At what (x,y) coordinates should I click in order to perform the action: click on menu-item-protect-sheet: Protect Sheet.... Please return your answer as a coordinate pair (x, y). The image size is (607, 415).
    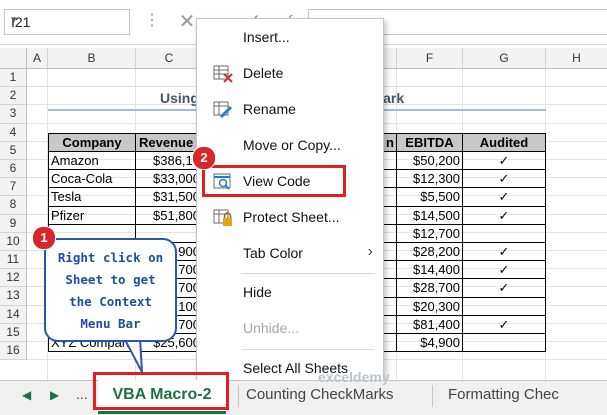
    Looking at the image, I should click on (290, 218).